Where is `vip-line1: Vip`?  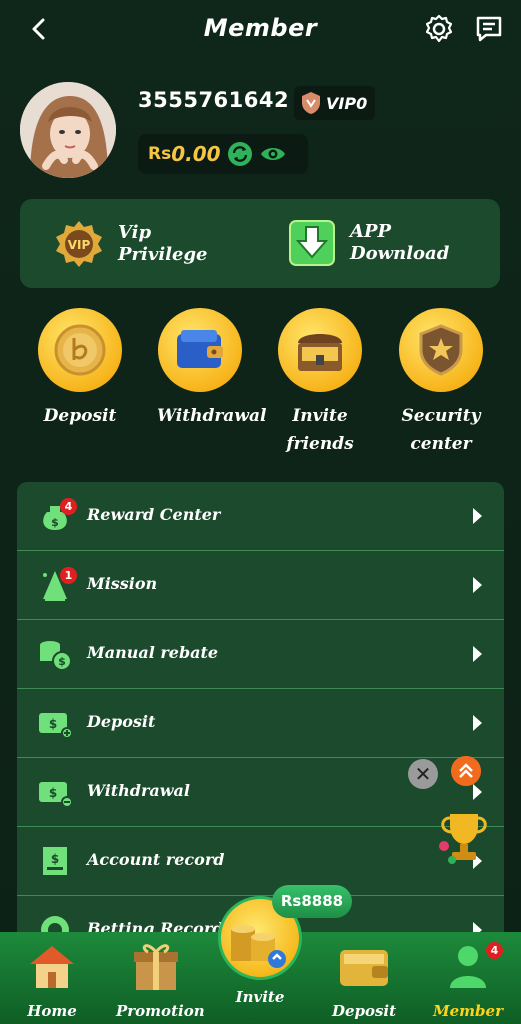
vip-line1: Vip is located at coordinates (135, 232).